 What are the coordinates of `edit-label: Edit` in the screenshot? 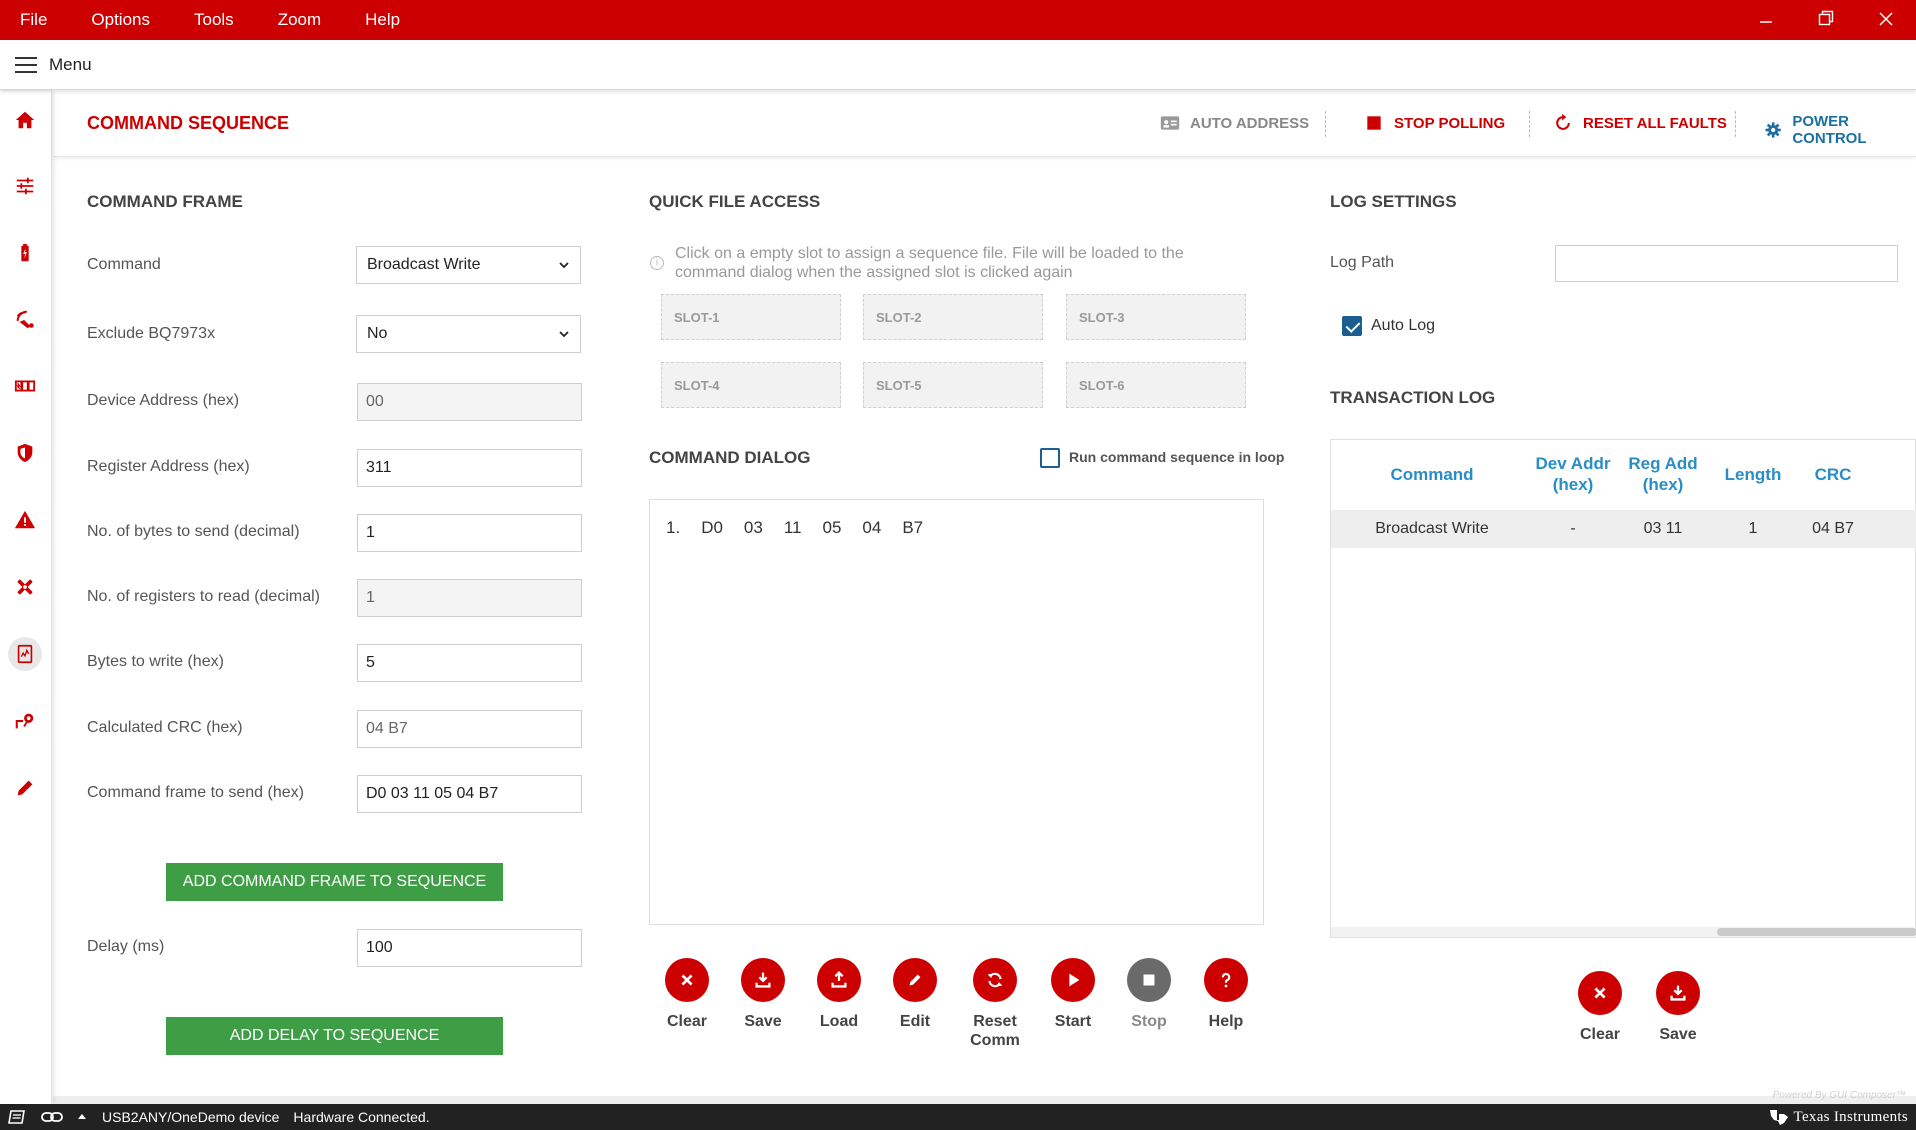 It's located at (915, 1021).